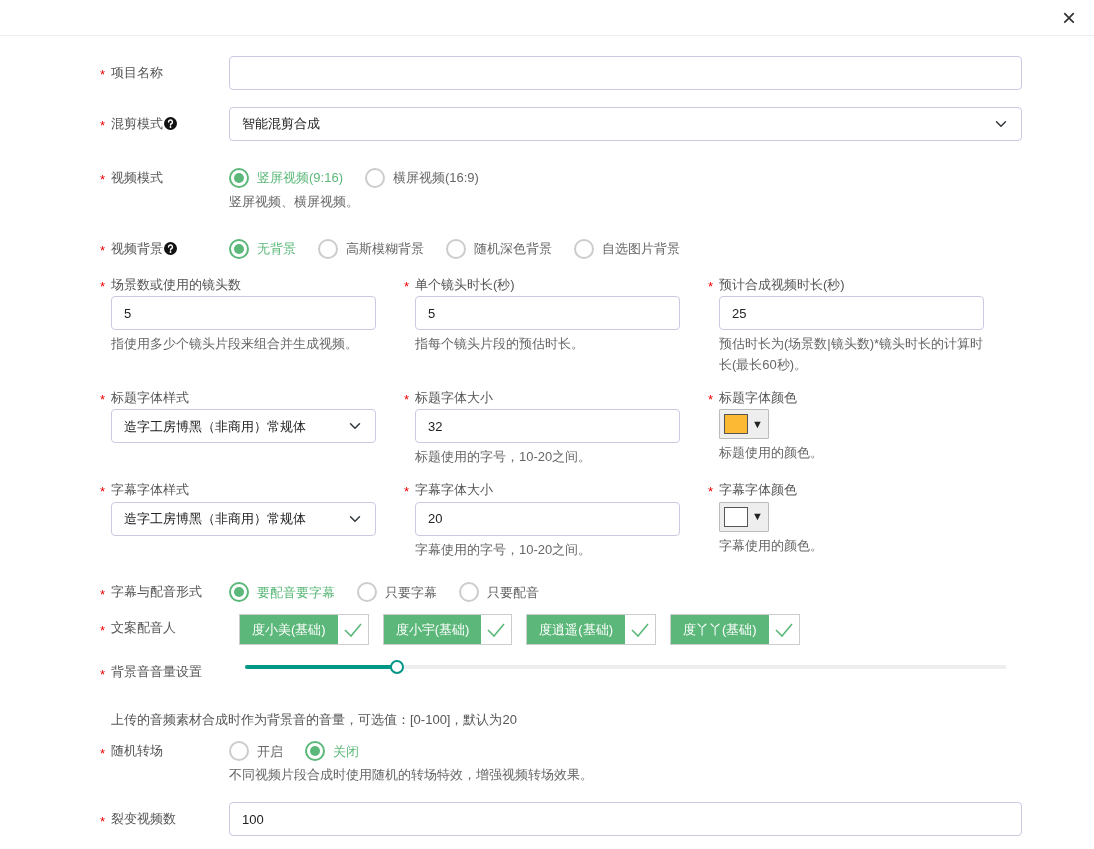  What do you see at coordinates (625, 124) in the screenshot?
I see `select-field: 智能混剪合成` at bounding box center [625, 124].